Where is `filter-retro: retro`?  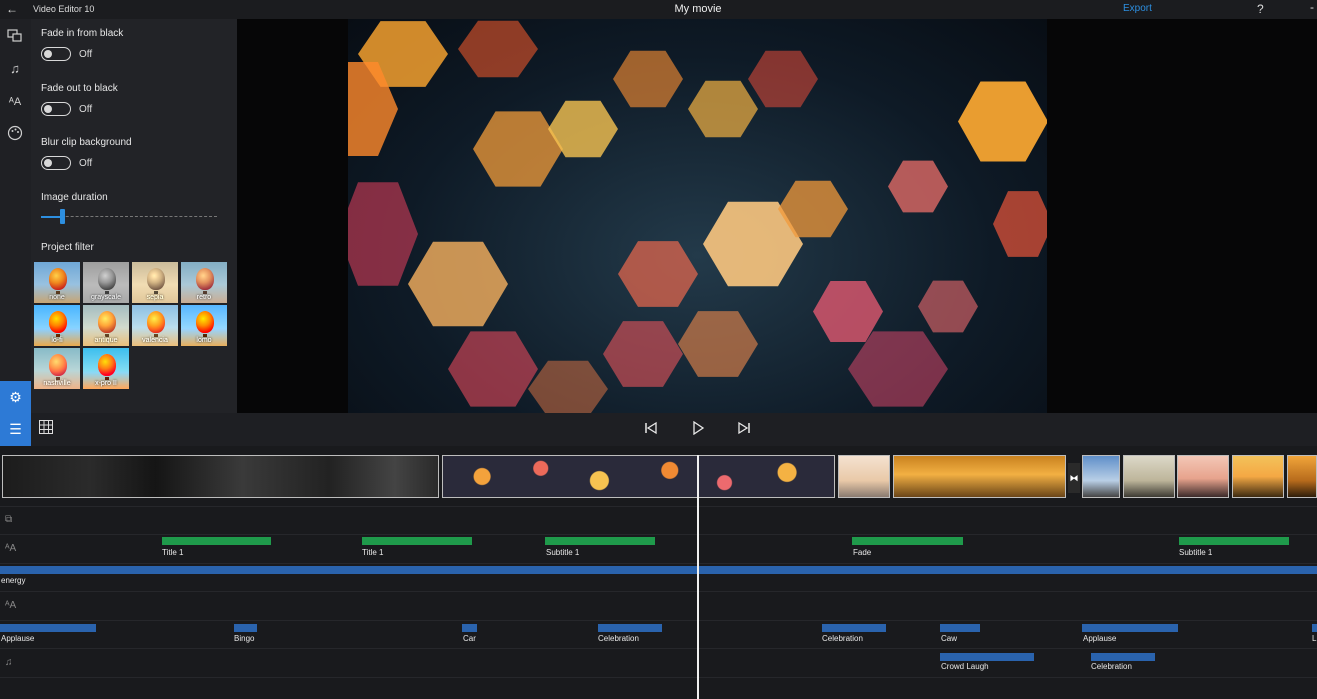 filter-retro: retro is located at coordinates (204, 282).